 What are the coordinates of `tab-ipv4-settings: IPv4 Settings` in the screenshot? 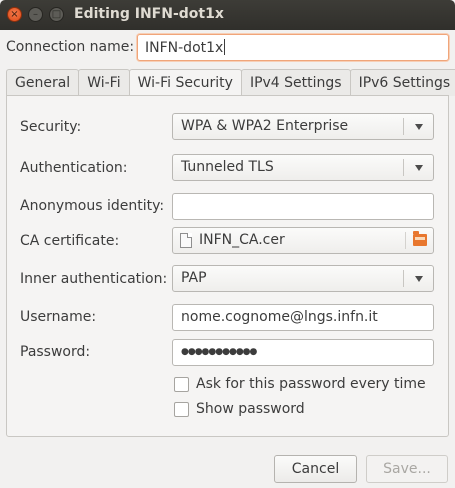 It's located at (295, 82).